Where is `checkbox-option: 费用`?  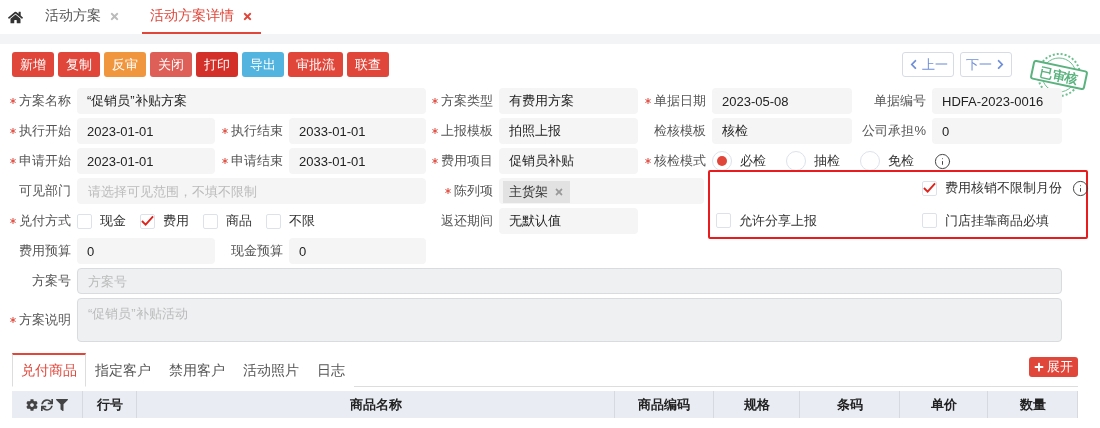 checkbox-option: 费用 is located at coordinates (164, 221).